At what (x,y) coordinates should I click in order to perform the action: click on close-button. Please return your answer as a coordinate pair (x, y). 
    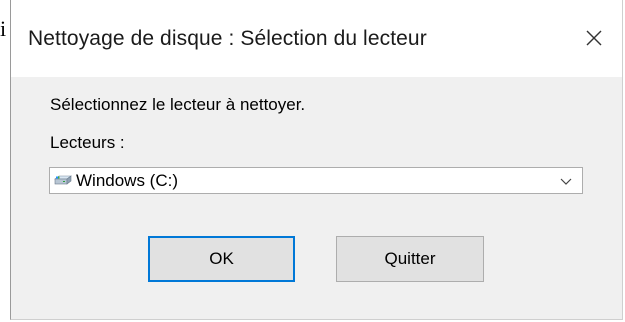
    Looking at the image, I should click on (594, 38).